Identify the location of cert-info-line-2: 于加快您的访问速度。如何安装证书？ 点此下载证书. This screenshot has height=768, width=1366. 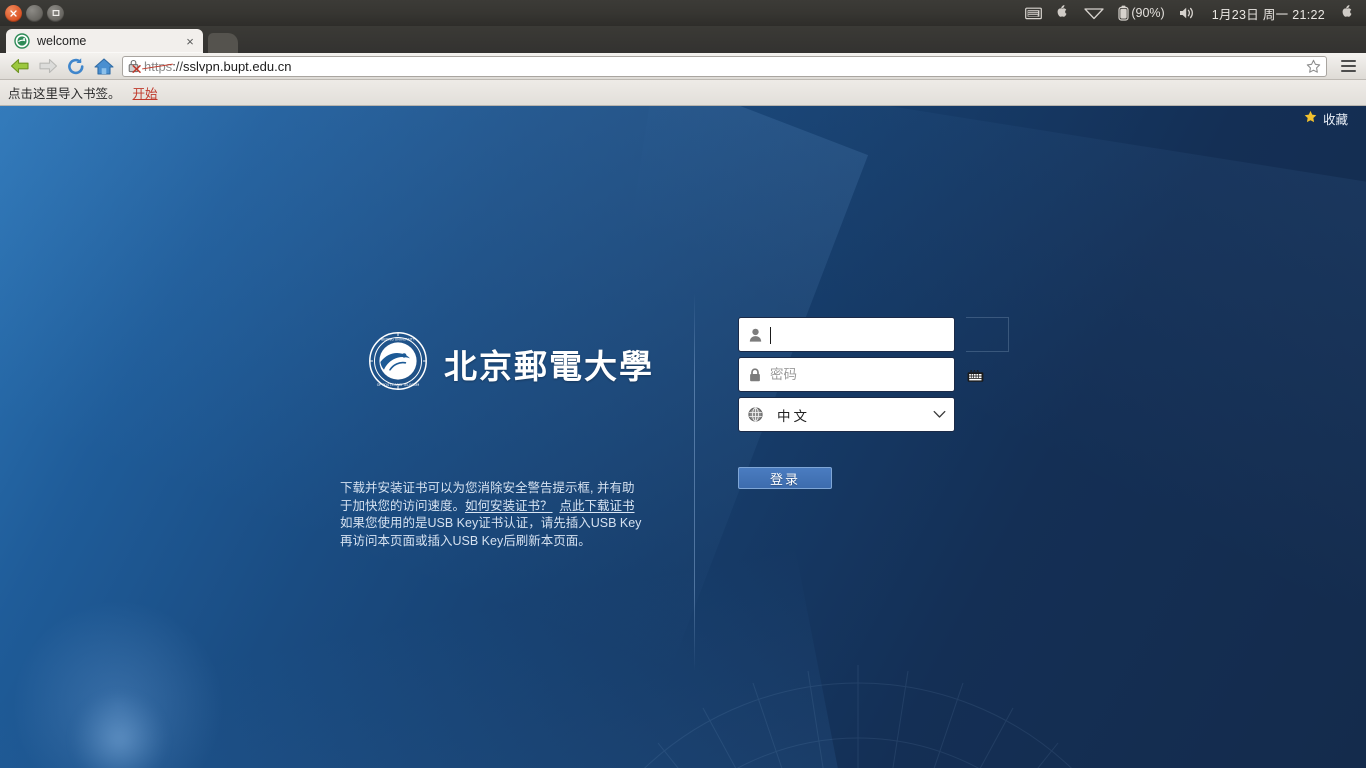
(493, 507).